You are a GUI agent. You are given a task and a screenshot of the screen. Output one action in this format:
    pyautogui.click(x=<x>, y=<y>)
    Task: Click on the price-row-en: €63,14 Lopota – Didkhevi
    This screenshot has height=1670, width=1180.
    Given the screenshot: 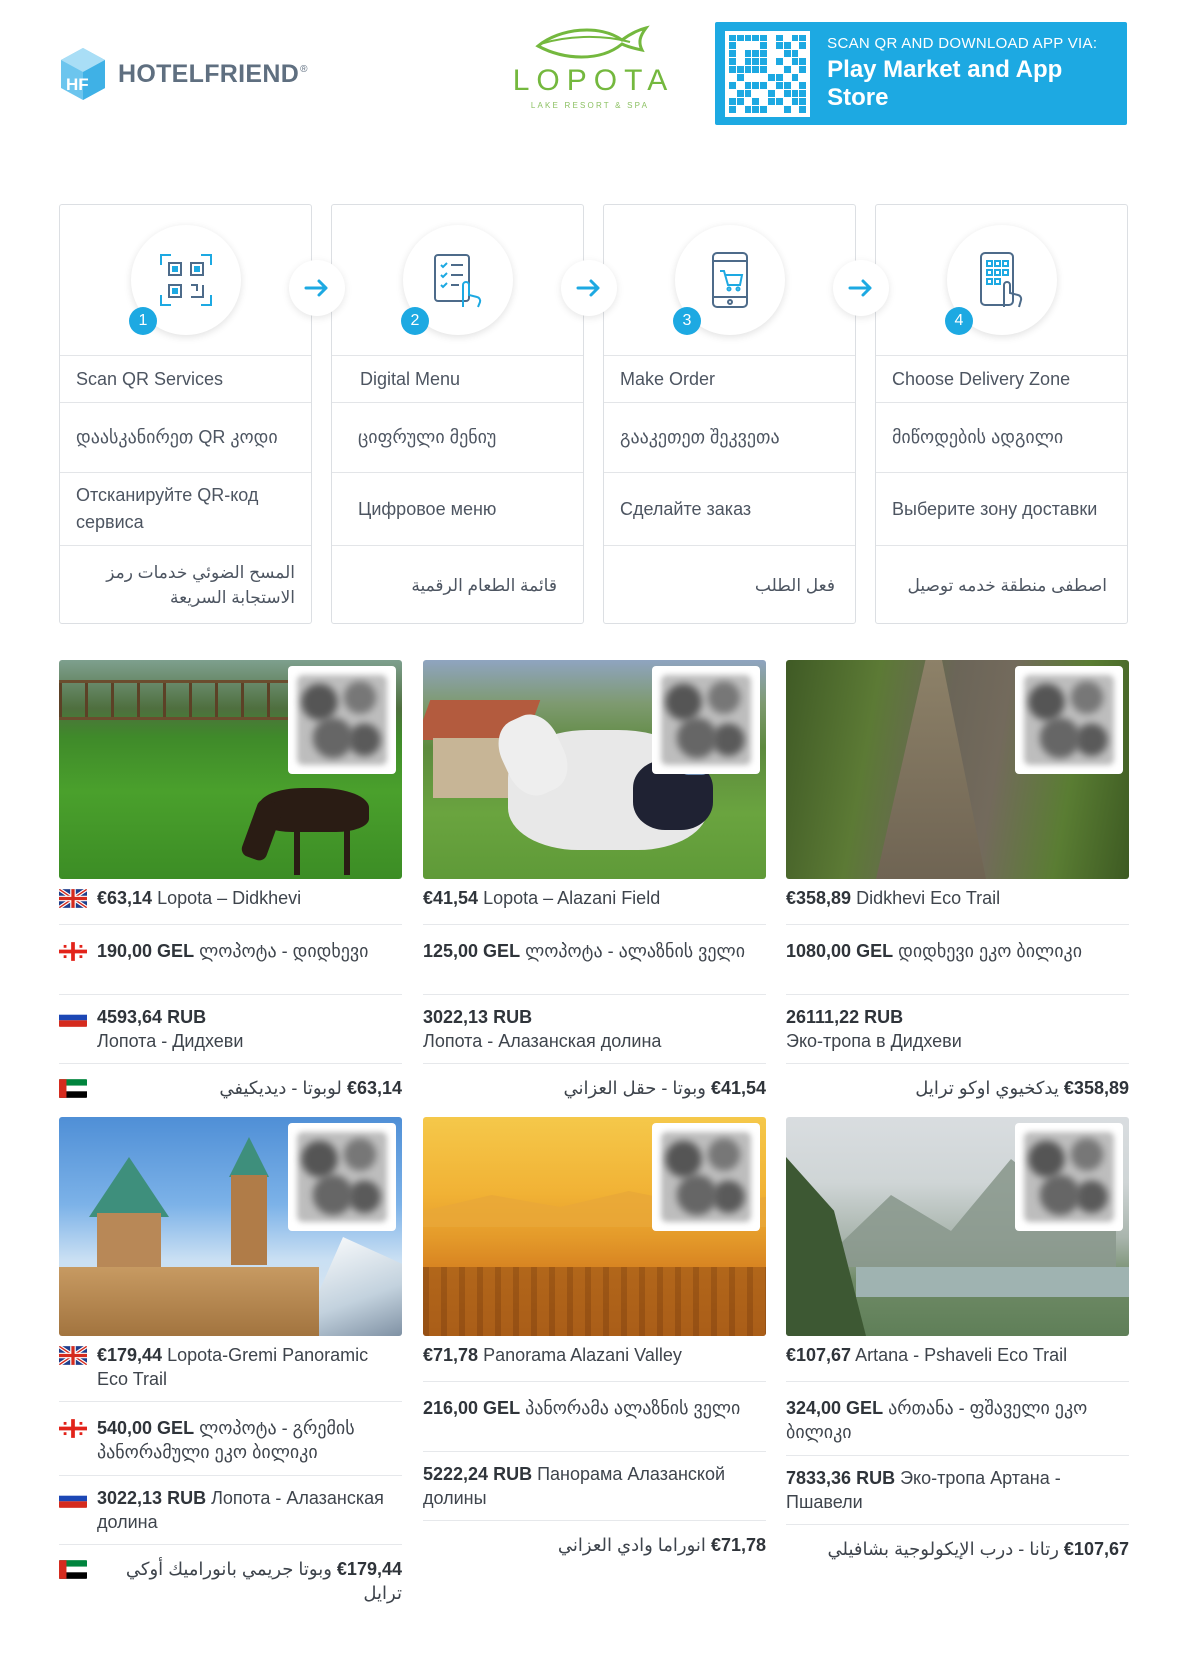 What is the action you would take?
    pyautogui.click(x=230, y=902)
    